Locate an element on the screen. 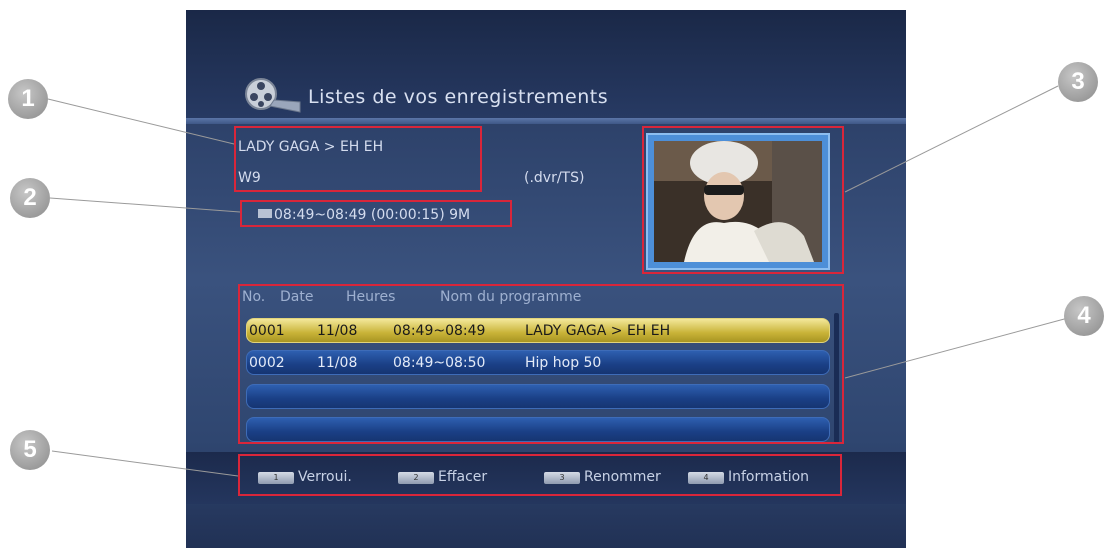 Image resolution: width=1107 pixels, height=549 pixels. highlight-function-keys is located at coordinates (540, 475).